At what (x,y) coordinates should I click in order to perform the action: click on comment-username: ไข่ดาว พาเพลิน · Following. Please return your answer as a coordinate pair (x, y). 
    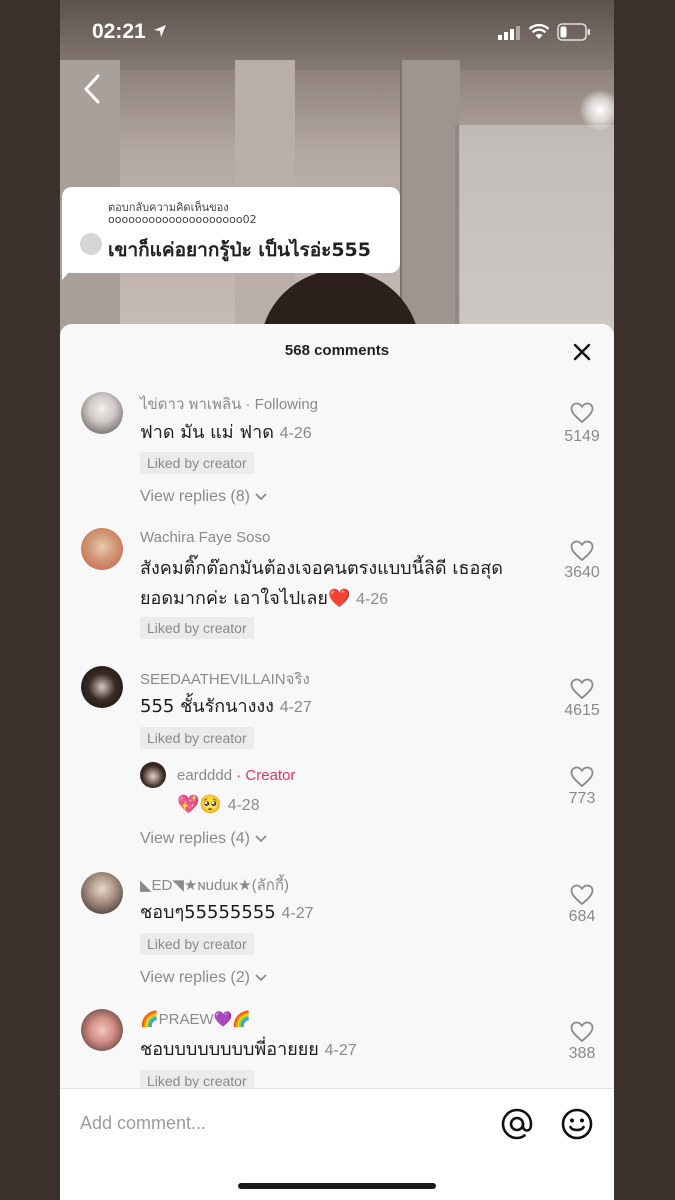
    Looking at the image, I should click on (229, 404).